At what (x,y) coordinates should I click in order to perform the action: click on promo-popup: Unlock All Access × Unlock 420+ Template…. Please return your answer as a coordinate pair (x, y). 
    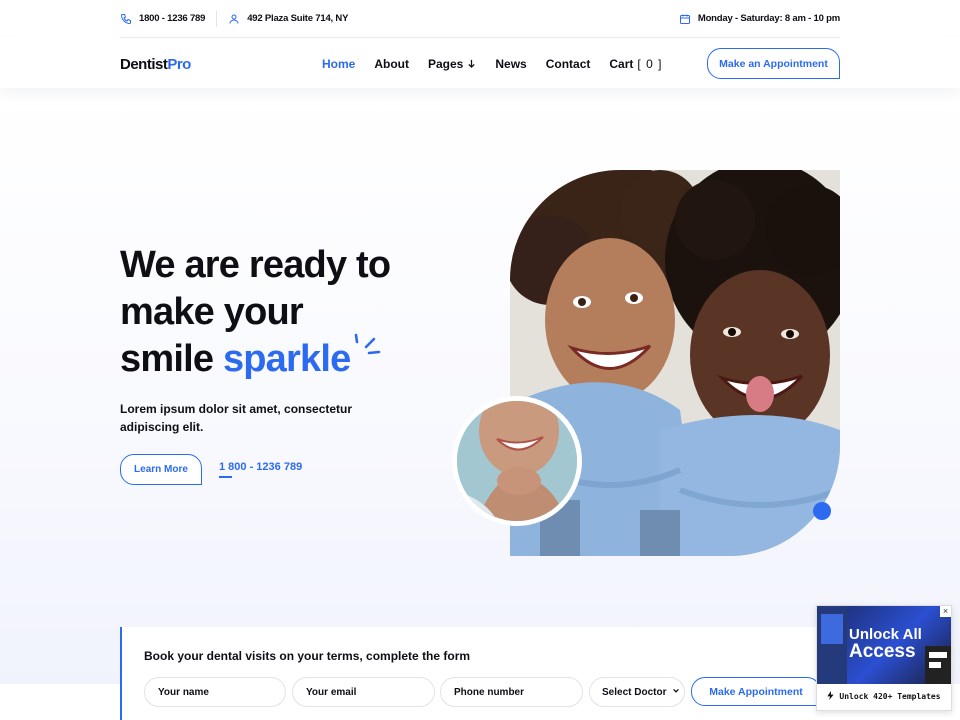
    Looking at the image, I should click on (884, 658).